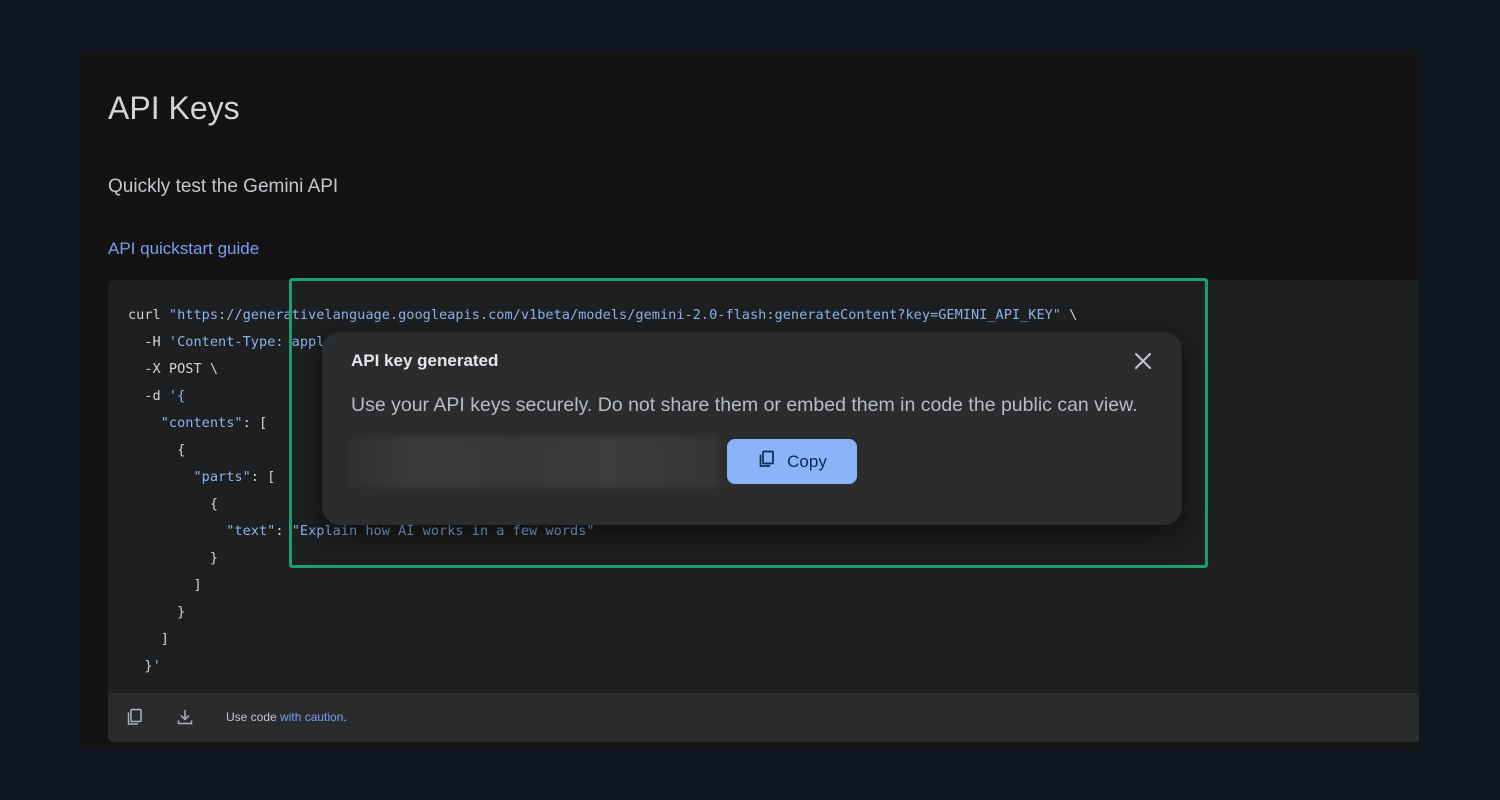 This screenshot has height=800, width=1500. Describe the element at coordinates (144, 666) in the screenshot. I see `code-line: }'` at that location.